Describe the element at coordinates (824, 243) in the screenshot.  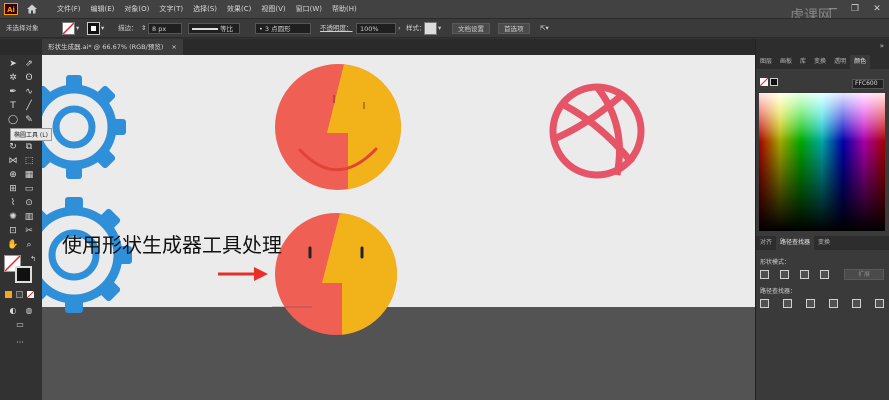
I see `tab-transform-lower: 变换` at that location.